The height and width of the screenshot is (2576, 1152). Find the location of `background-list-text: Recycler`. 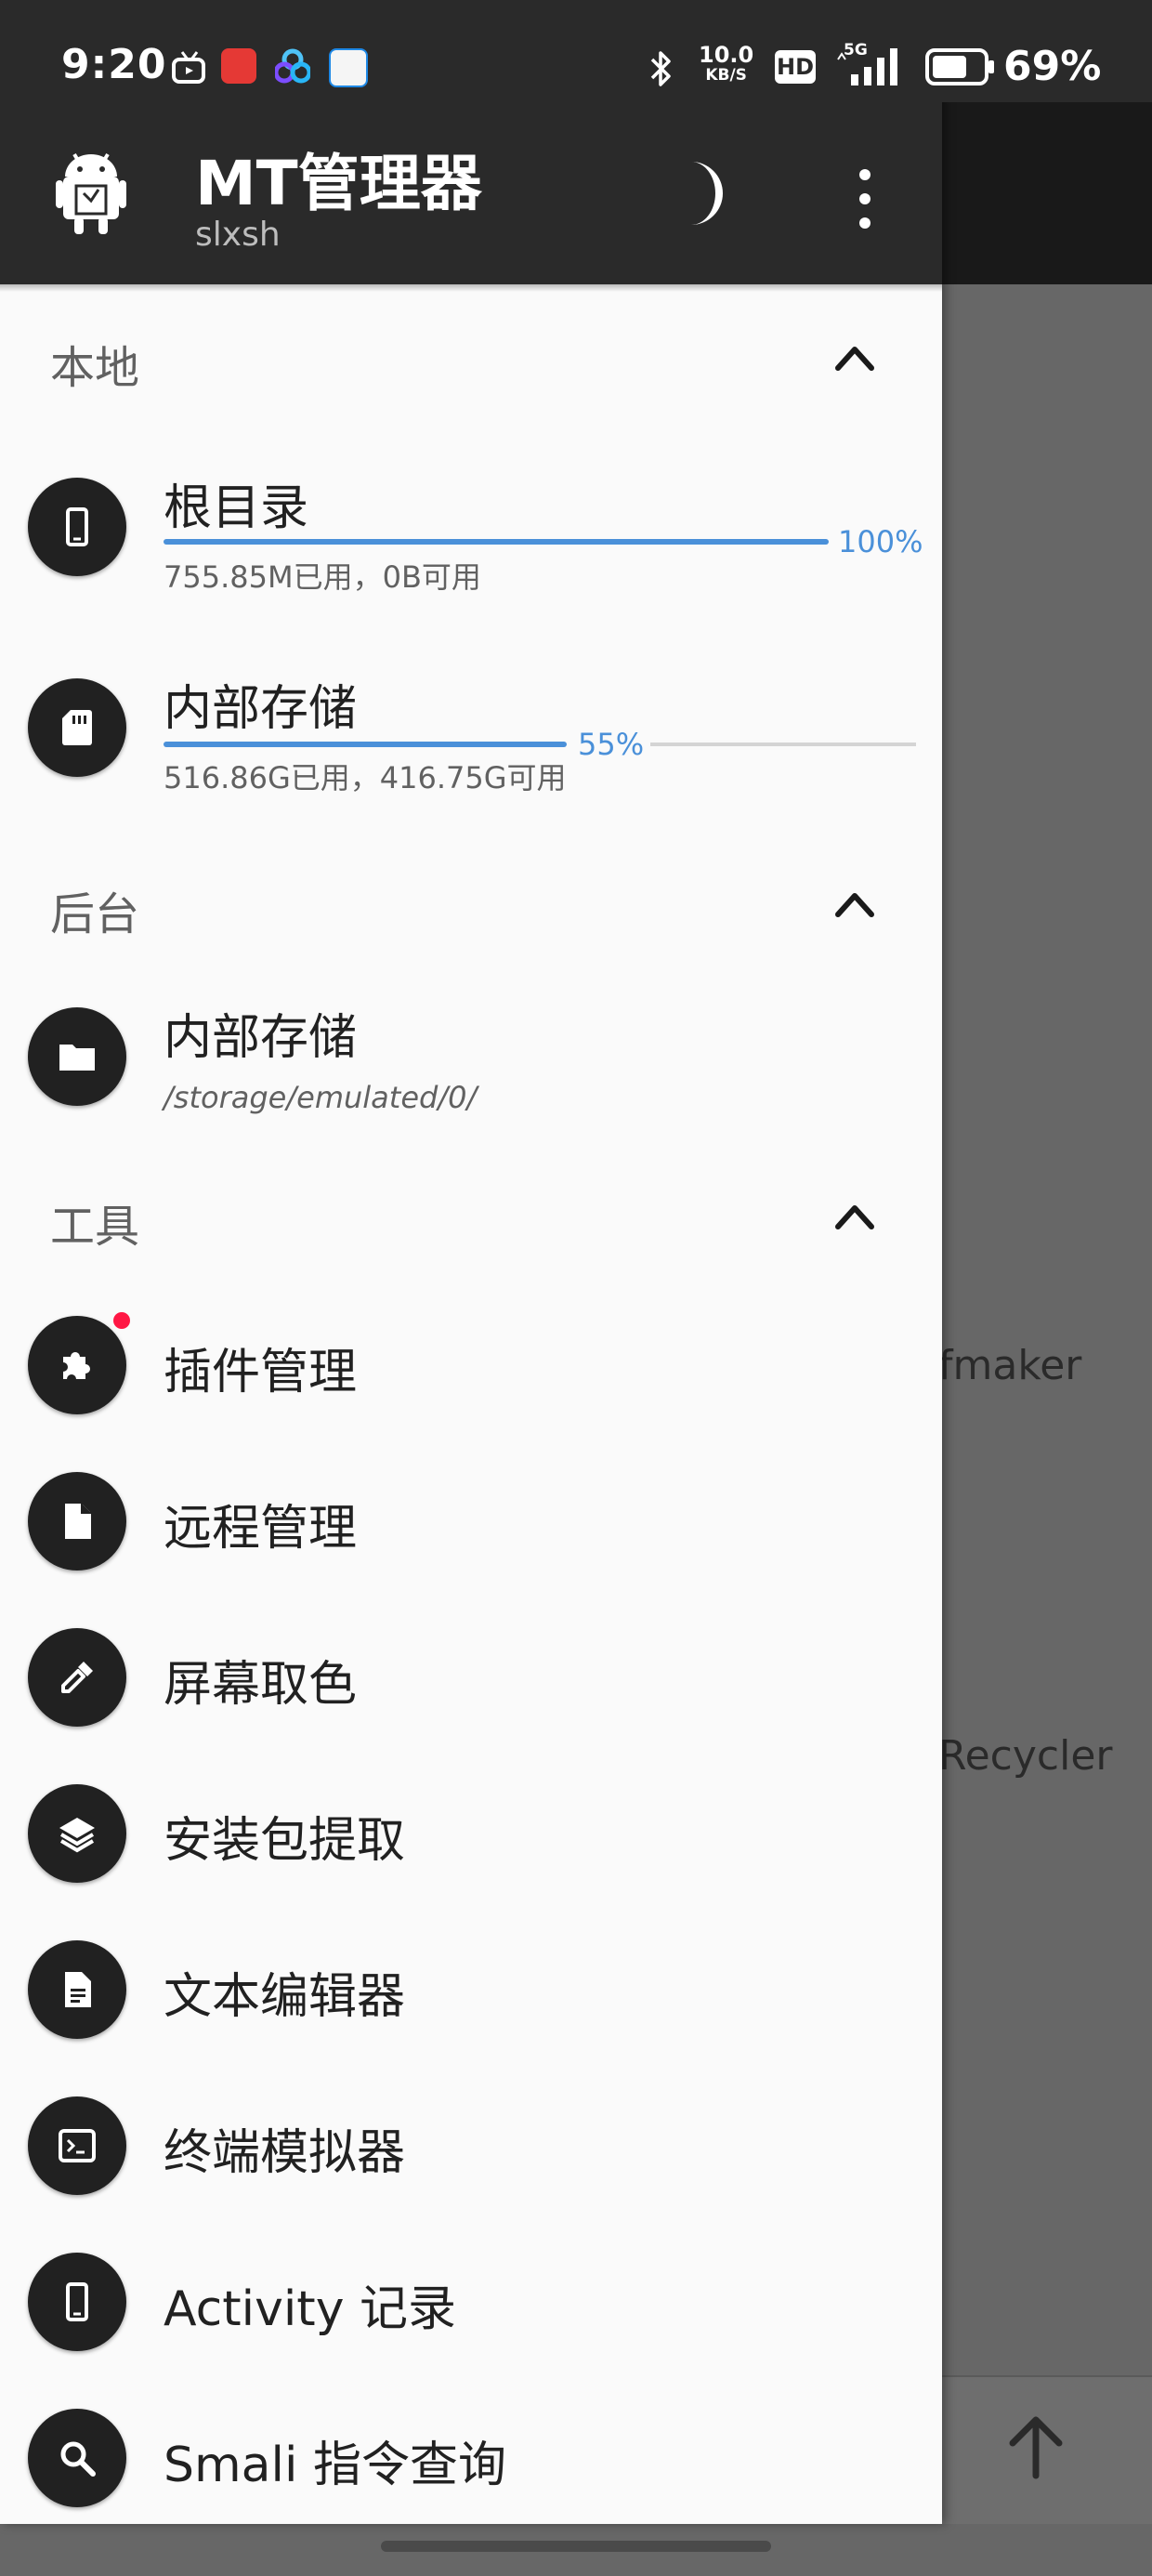

background-list-text: Recycler is located at coordinates (1025, 1756).